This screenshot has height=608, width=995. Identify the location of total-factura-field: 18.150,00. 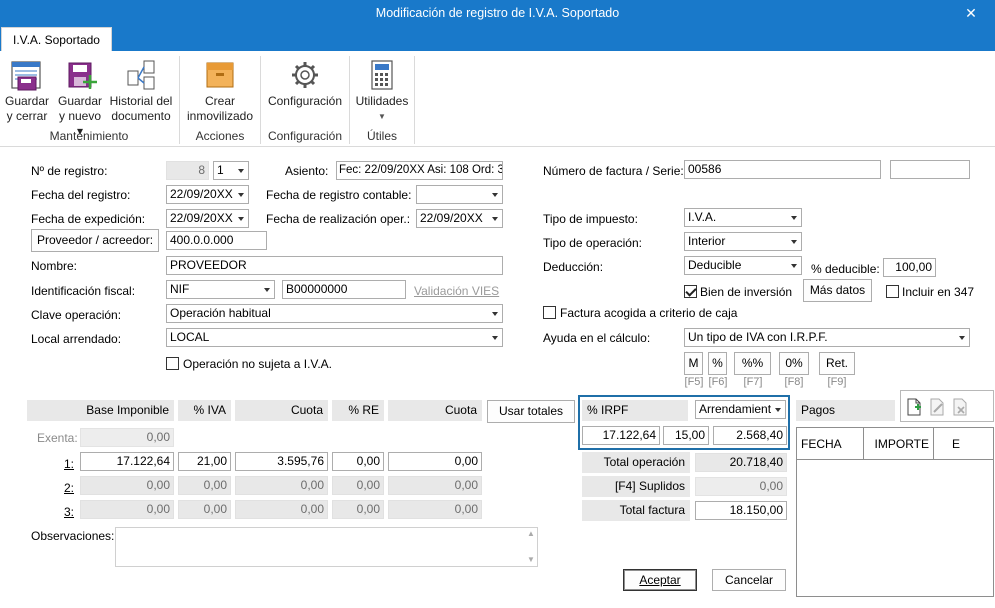
(741, 510).